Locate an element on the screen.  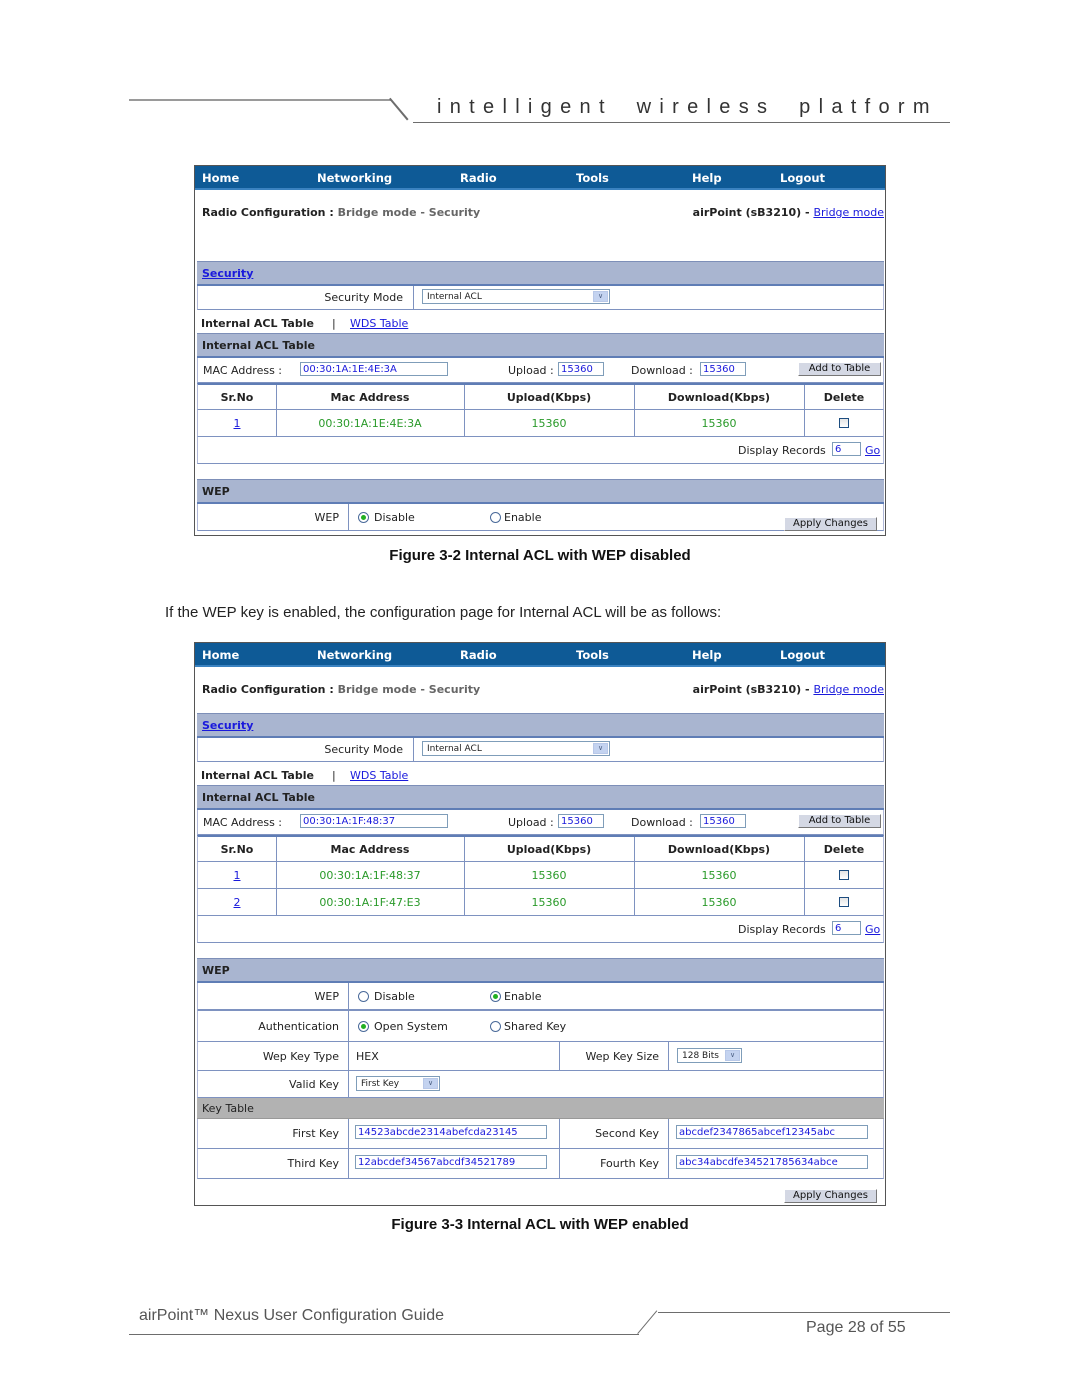
fourth-key-label: Fourth Key is located at coordinates (629, 1163).